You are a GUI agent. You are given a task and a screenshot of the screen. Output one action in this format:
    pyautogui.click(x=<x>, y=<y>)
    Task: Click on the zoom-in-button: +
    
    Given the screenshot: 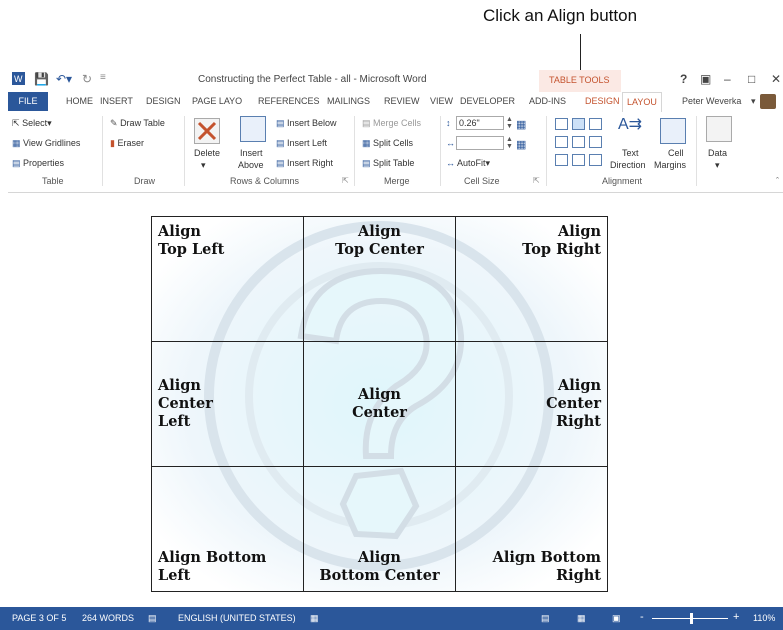 What is the action you would take?
    pyautogui.click(x=736, y=617)
    